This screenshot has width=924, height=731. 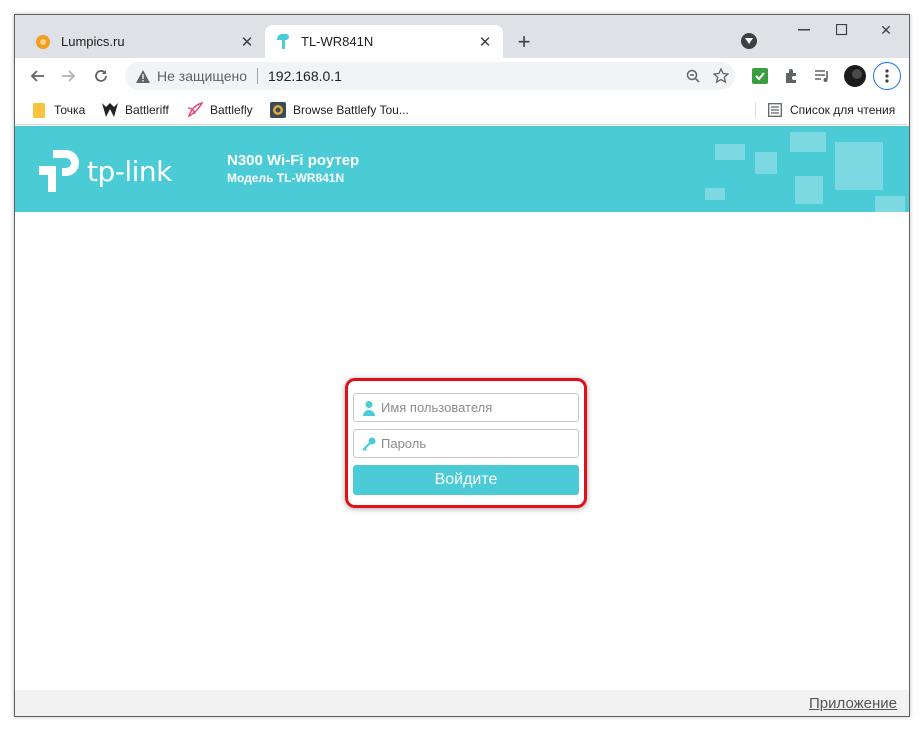 I want to click on product-title: N300 Wi-Fi роутер, so click(x=293, y=160).